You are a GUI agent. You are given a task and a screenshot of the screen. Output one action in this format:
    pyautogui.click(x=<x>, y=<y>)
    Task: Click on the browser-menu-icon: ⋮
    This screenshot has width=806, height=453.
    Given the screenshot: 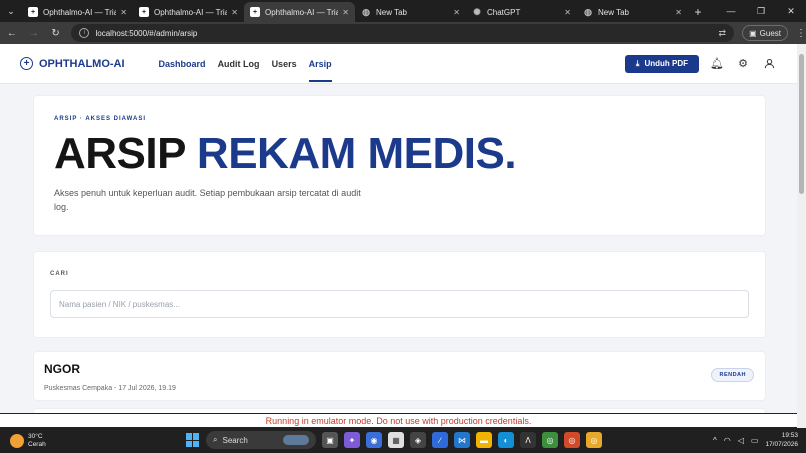 What is the action you would take?
    pyautogui.click(x=801, y=33)
    